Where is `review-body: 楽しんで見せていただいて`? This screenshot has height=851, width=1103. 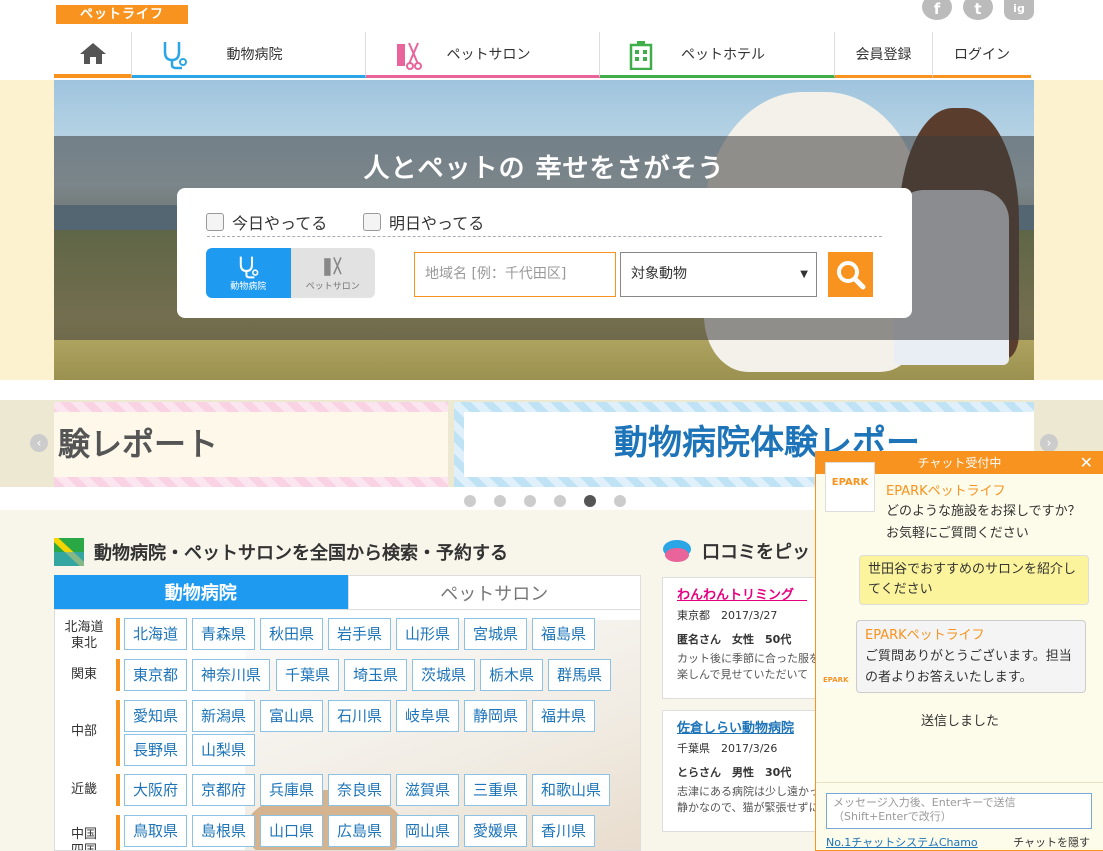
review-body: 楽しんで見せていただいて is located at coordinates (743, 674).